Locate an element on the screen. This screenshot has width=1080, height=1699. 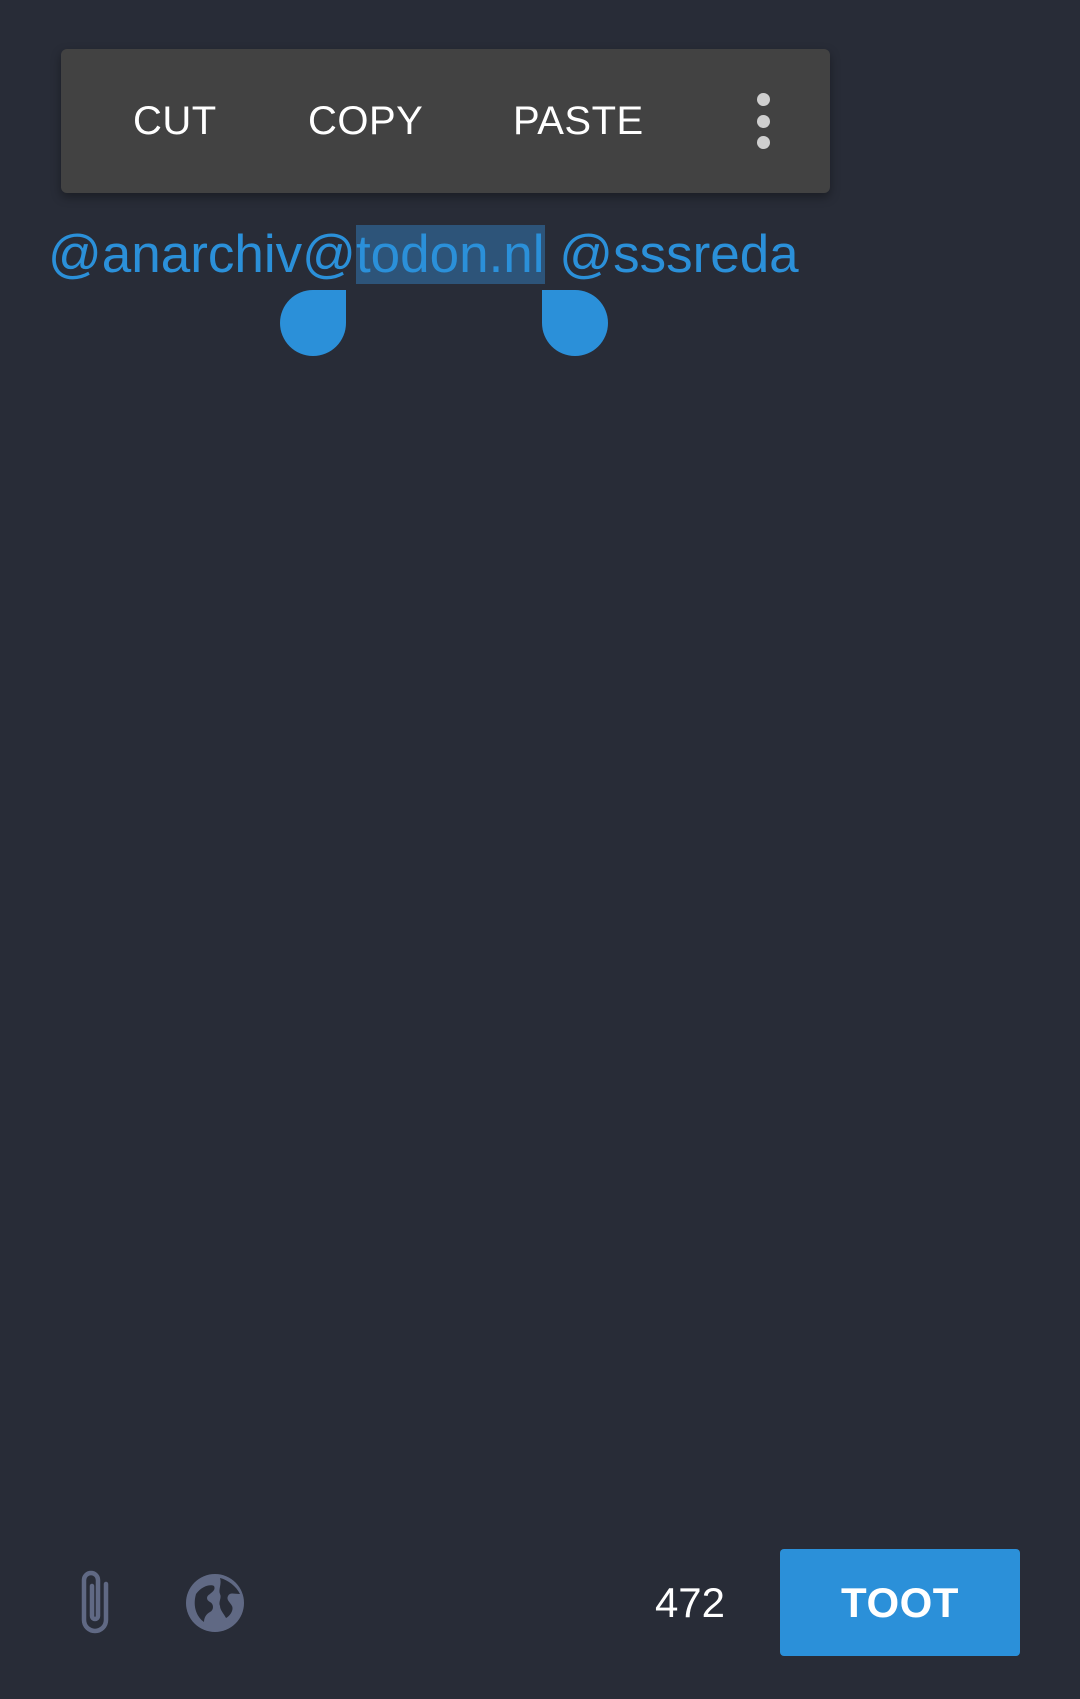
text-before-selection: @anarchiv@ is located at coordinates (202, 254).